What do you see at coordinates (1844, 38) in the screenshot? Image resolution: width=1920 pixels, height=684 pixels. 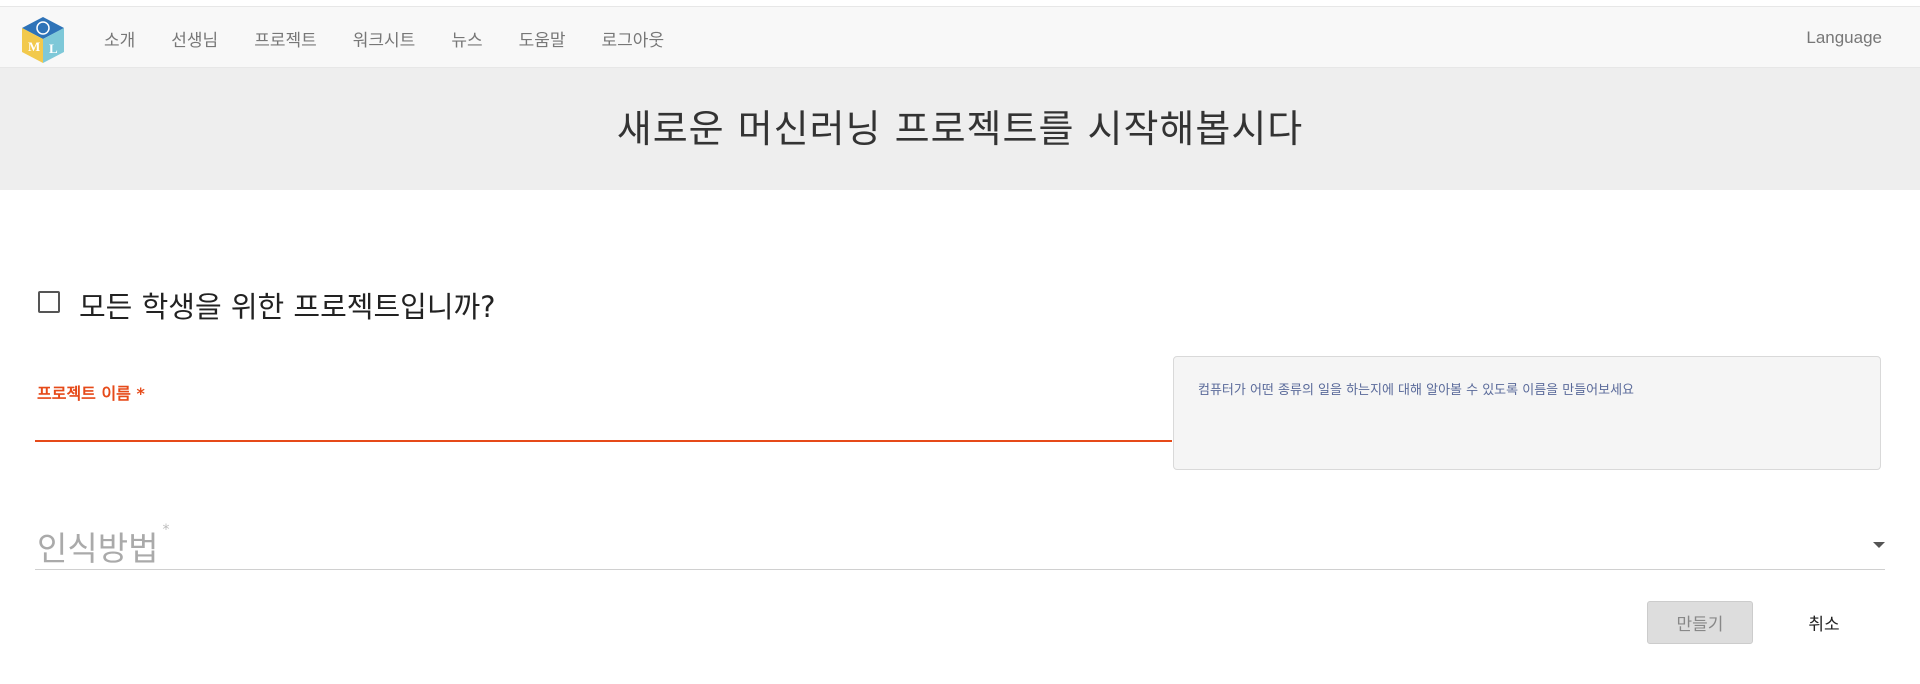 I see `language-menu: Language` at bounding box center [1844, 38].